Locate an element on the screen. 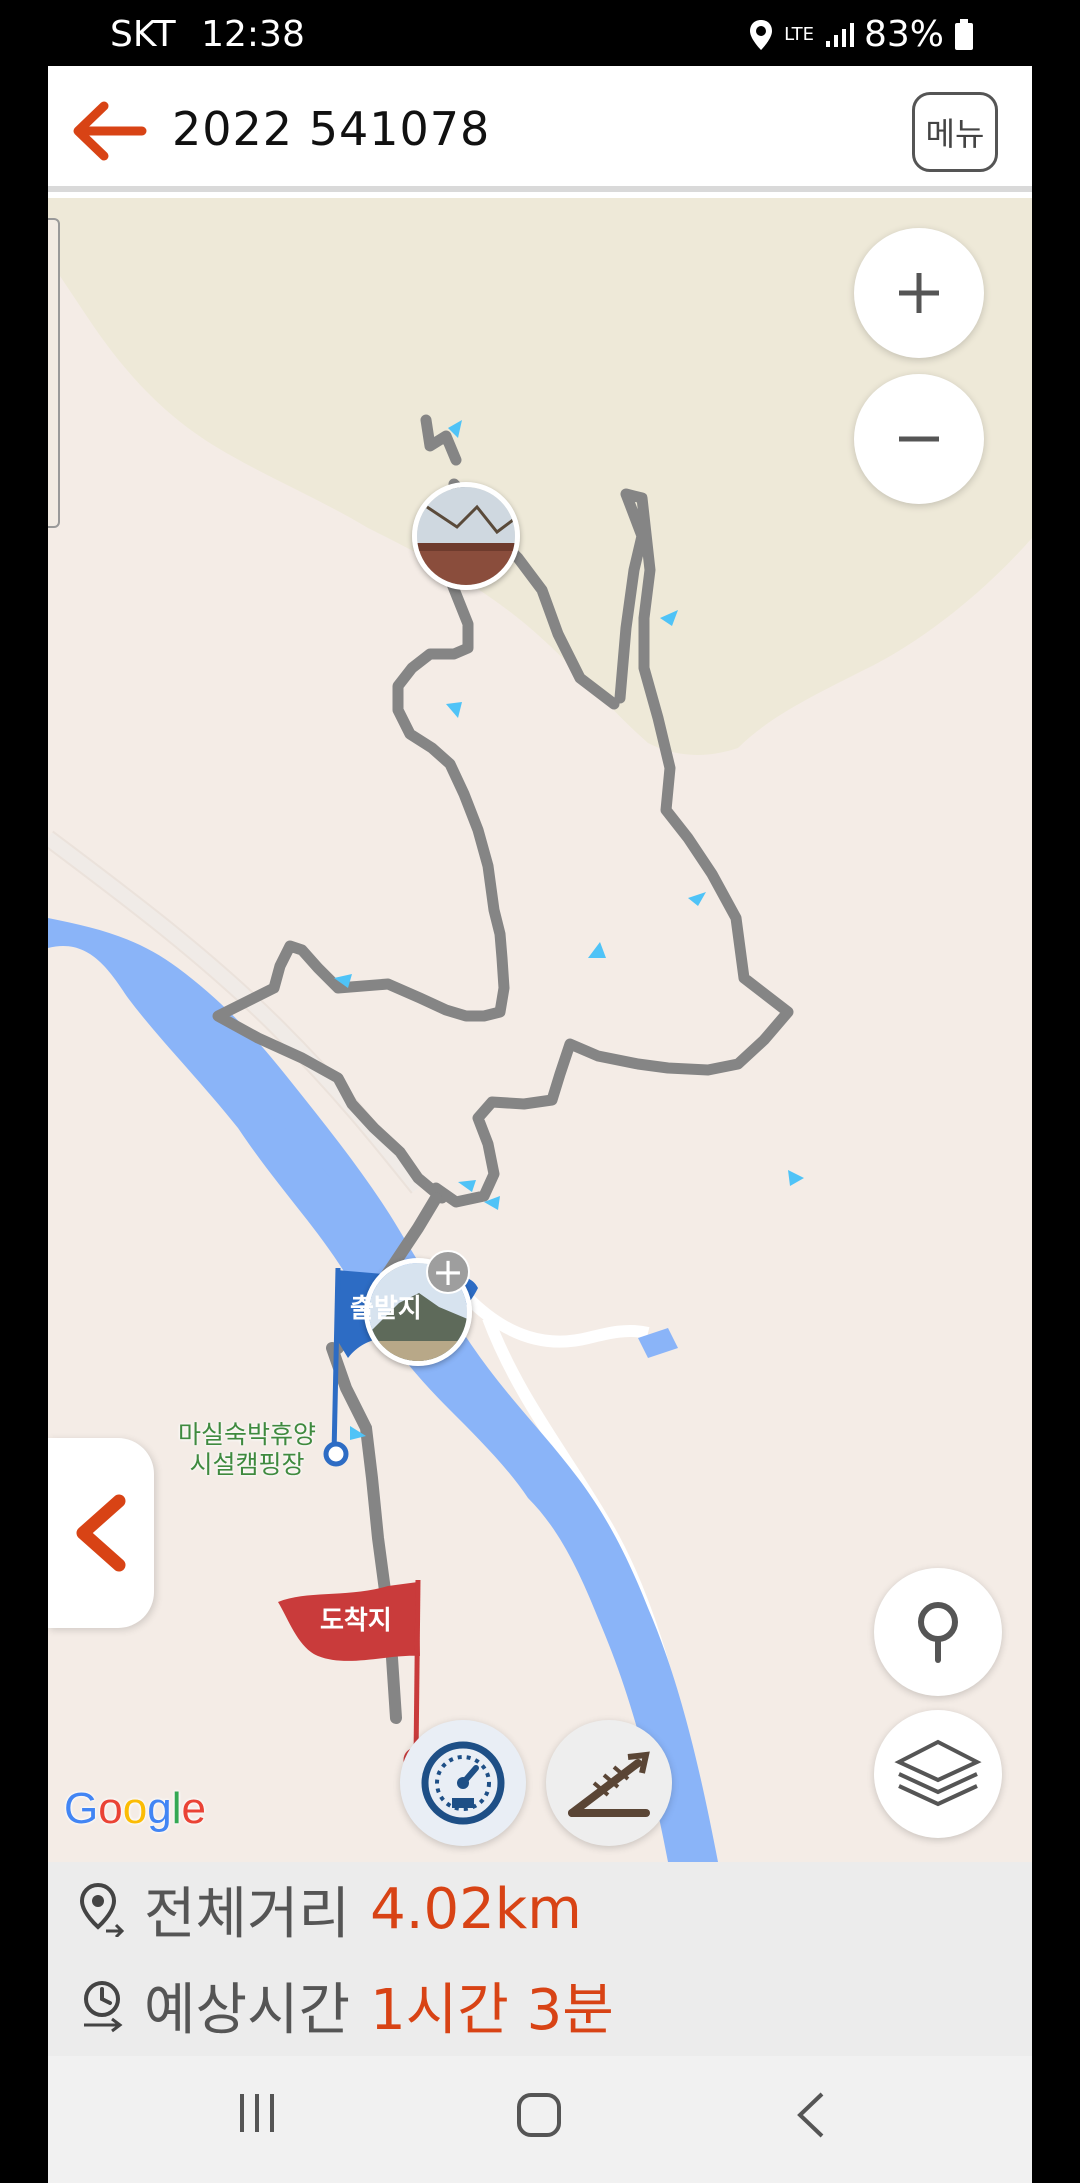 This screenshot has height=2183, width=1080. start-flag-label: 출발지 is located at coordinates (386, 1309).